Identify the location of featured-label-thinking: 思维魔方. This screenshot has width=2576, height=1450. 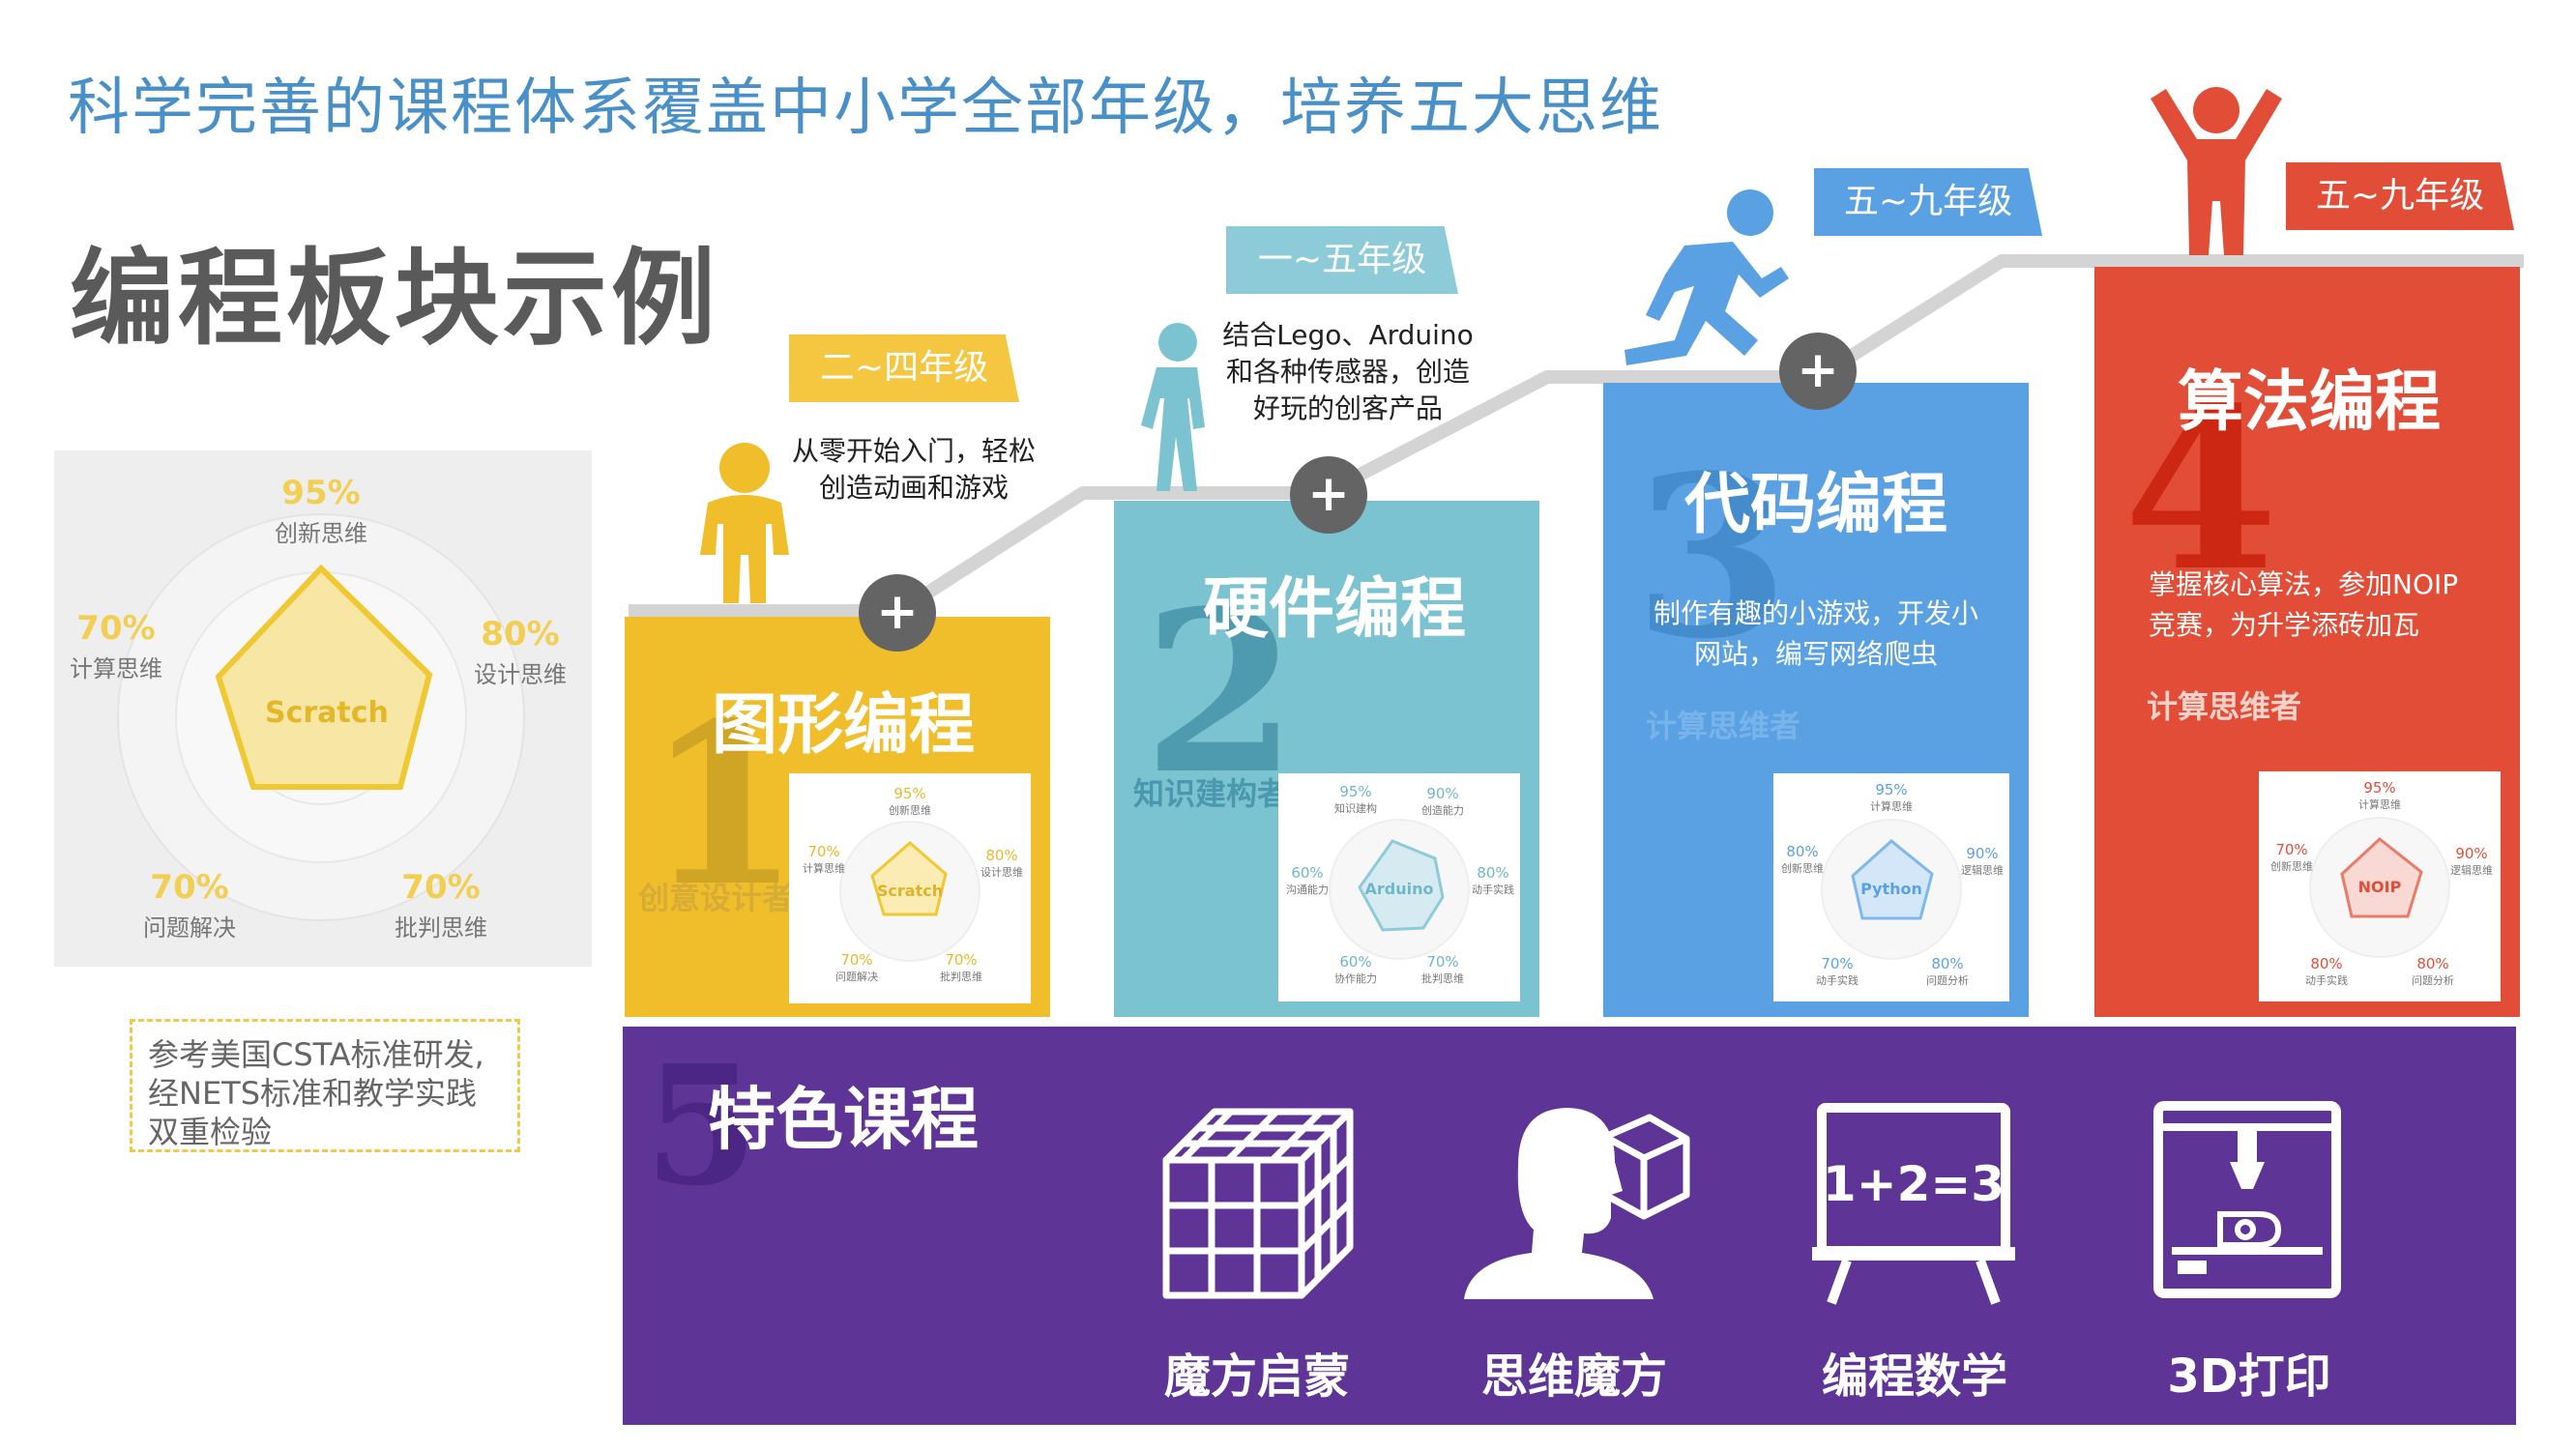
(1573, 1376).